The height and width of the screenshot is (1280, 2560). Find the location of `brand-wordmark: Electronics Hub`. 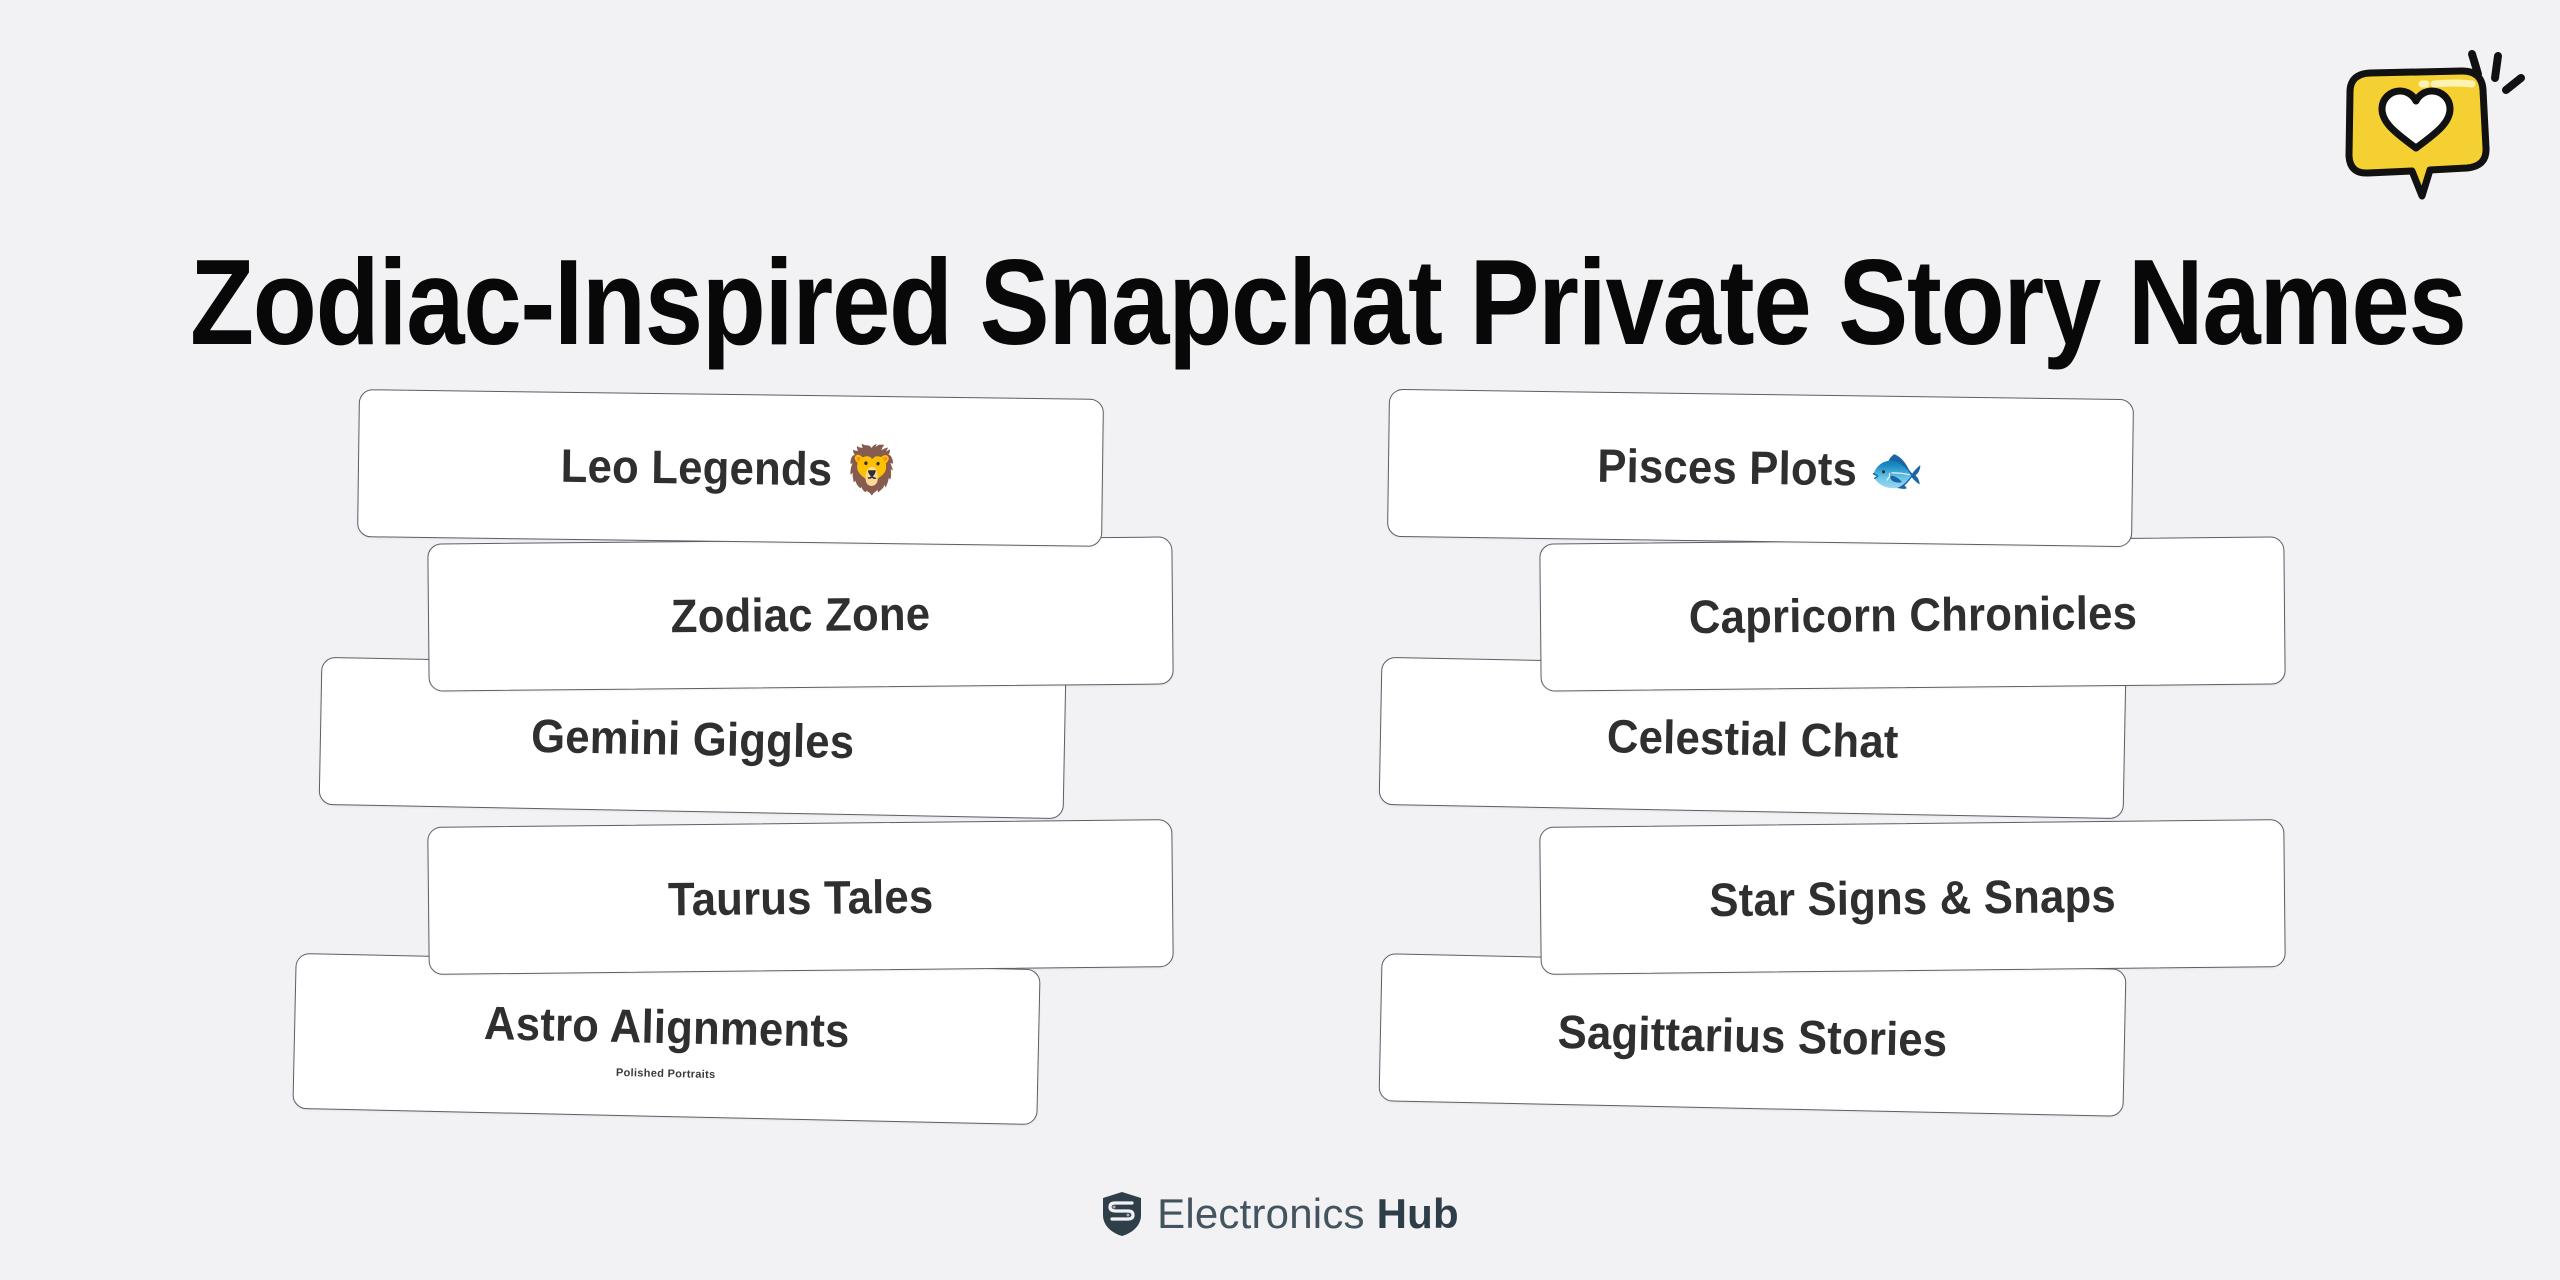

brand-wordmark: Electronics Hub is located at coordinates (1308, 1214).